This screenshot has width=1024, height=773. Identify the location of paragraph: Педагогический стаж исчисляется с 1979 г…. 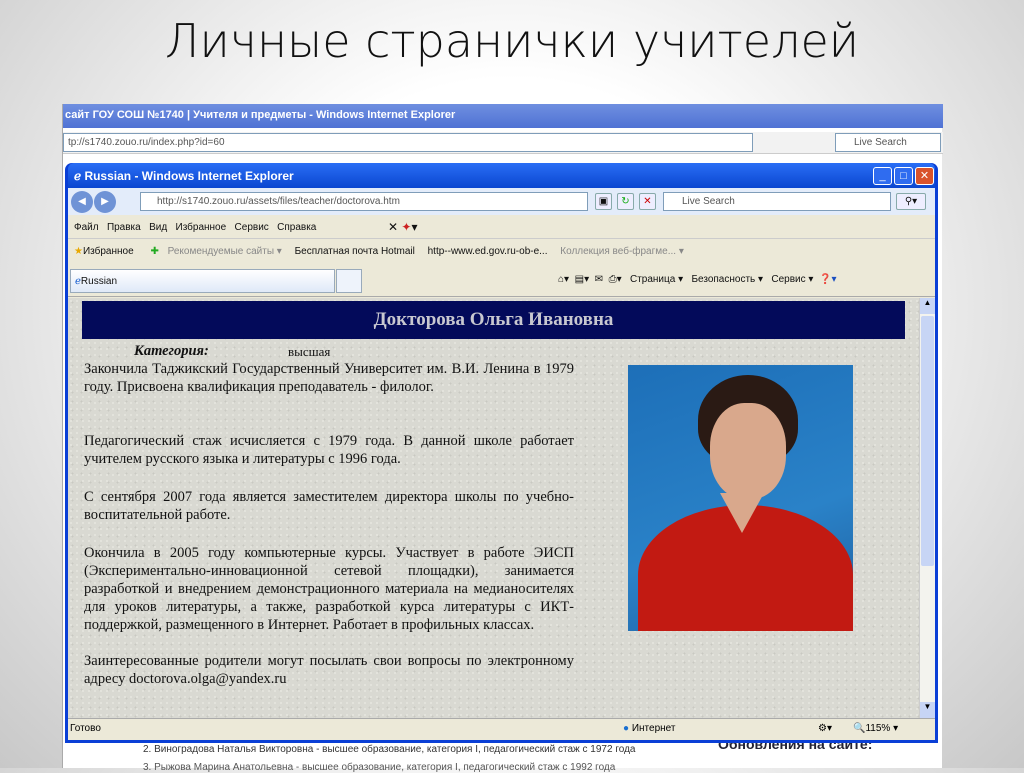
(329, 450).